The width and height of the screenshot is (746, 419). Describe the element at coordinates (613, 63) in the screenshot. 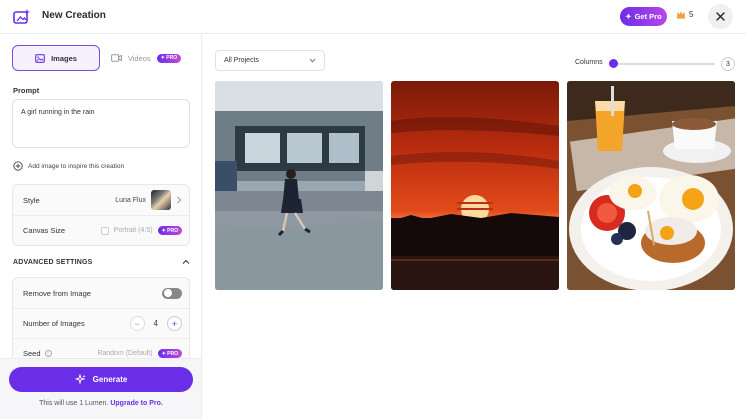

I see `columns-slider-handle` at that location.